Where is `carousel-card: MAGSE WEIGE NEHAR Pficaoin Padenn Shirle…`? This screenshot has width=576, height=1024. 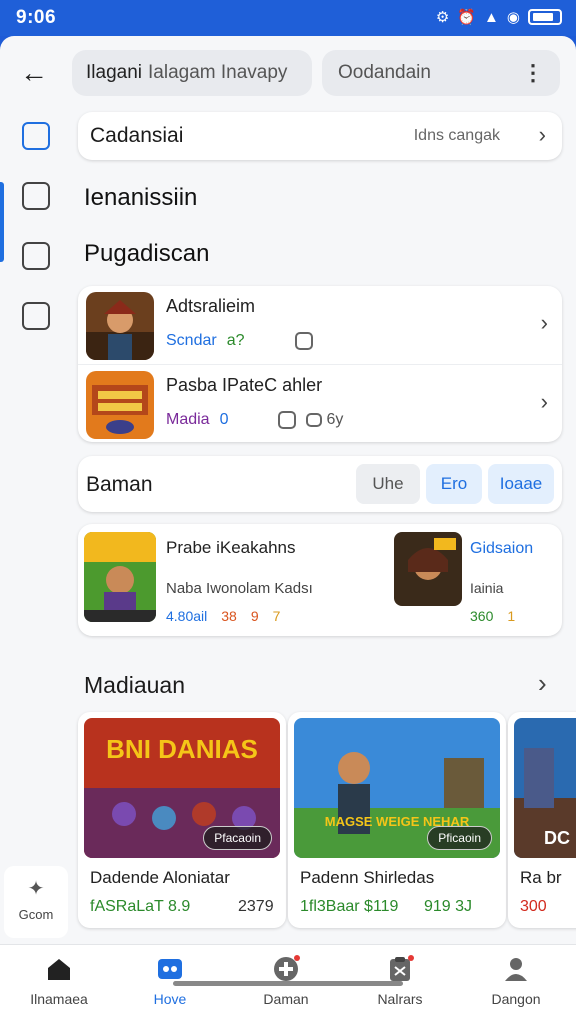
carousel-card: MAGSE WEIGE NEHAR Pficaoin Padenn Shirle… is located at coordinates (397, 820).